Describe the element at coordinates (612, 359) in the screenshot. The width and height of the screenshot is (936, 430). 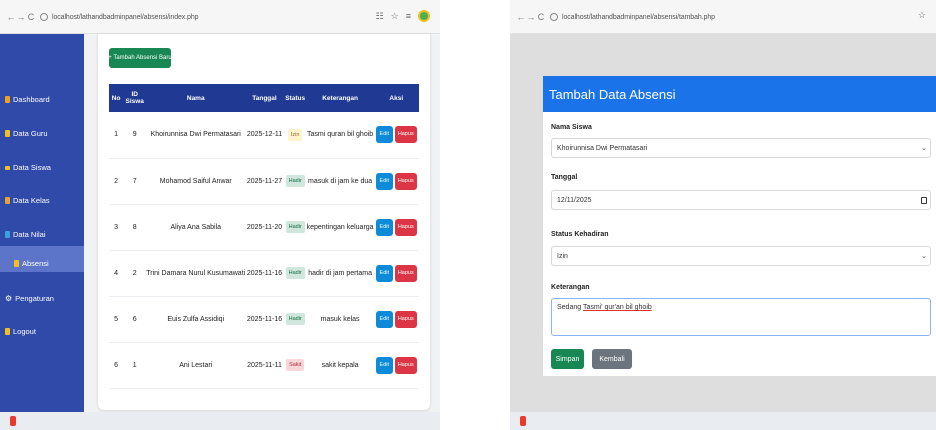
I see `kembali-button: Kembali` at that location.